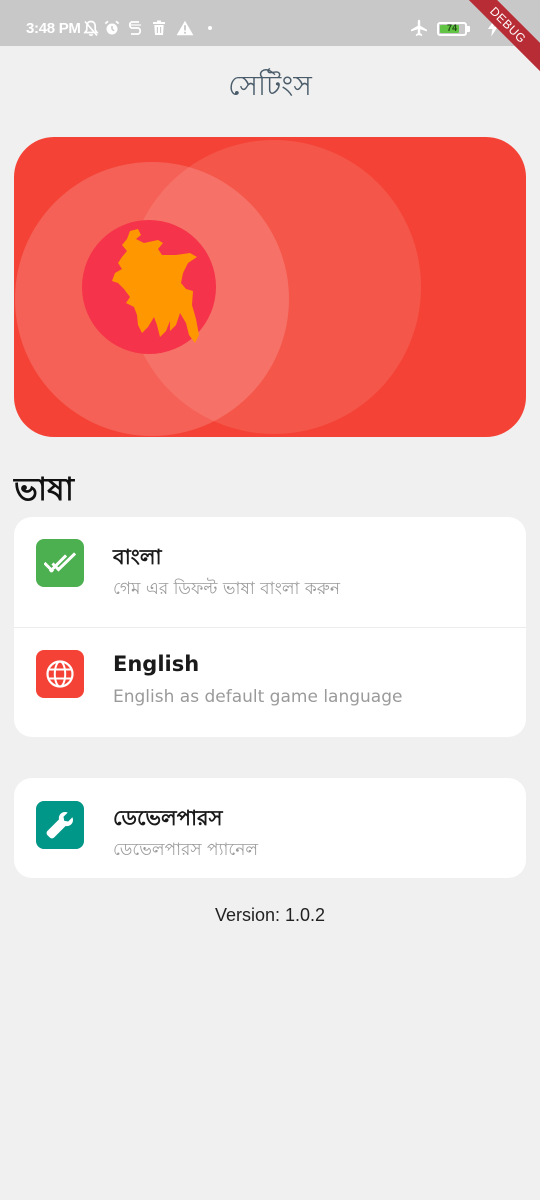  What do you see at coordinates (53, 28) in the screenshot?
I see `status-time: 3:48 PM` at bounding box center [53, 28].